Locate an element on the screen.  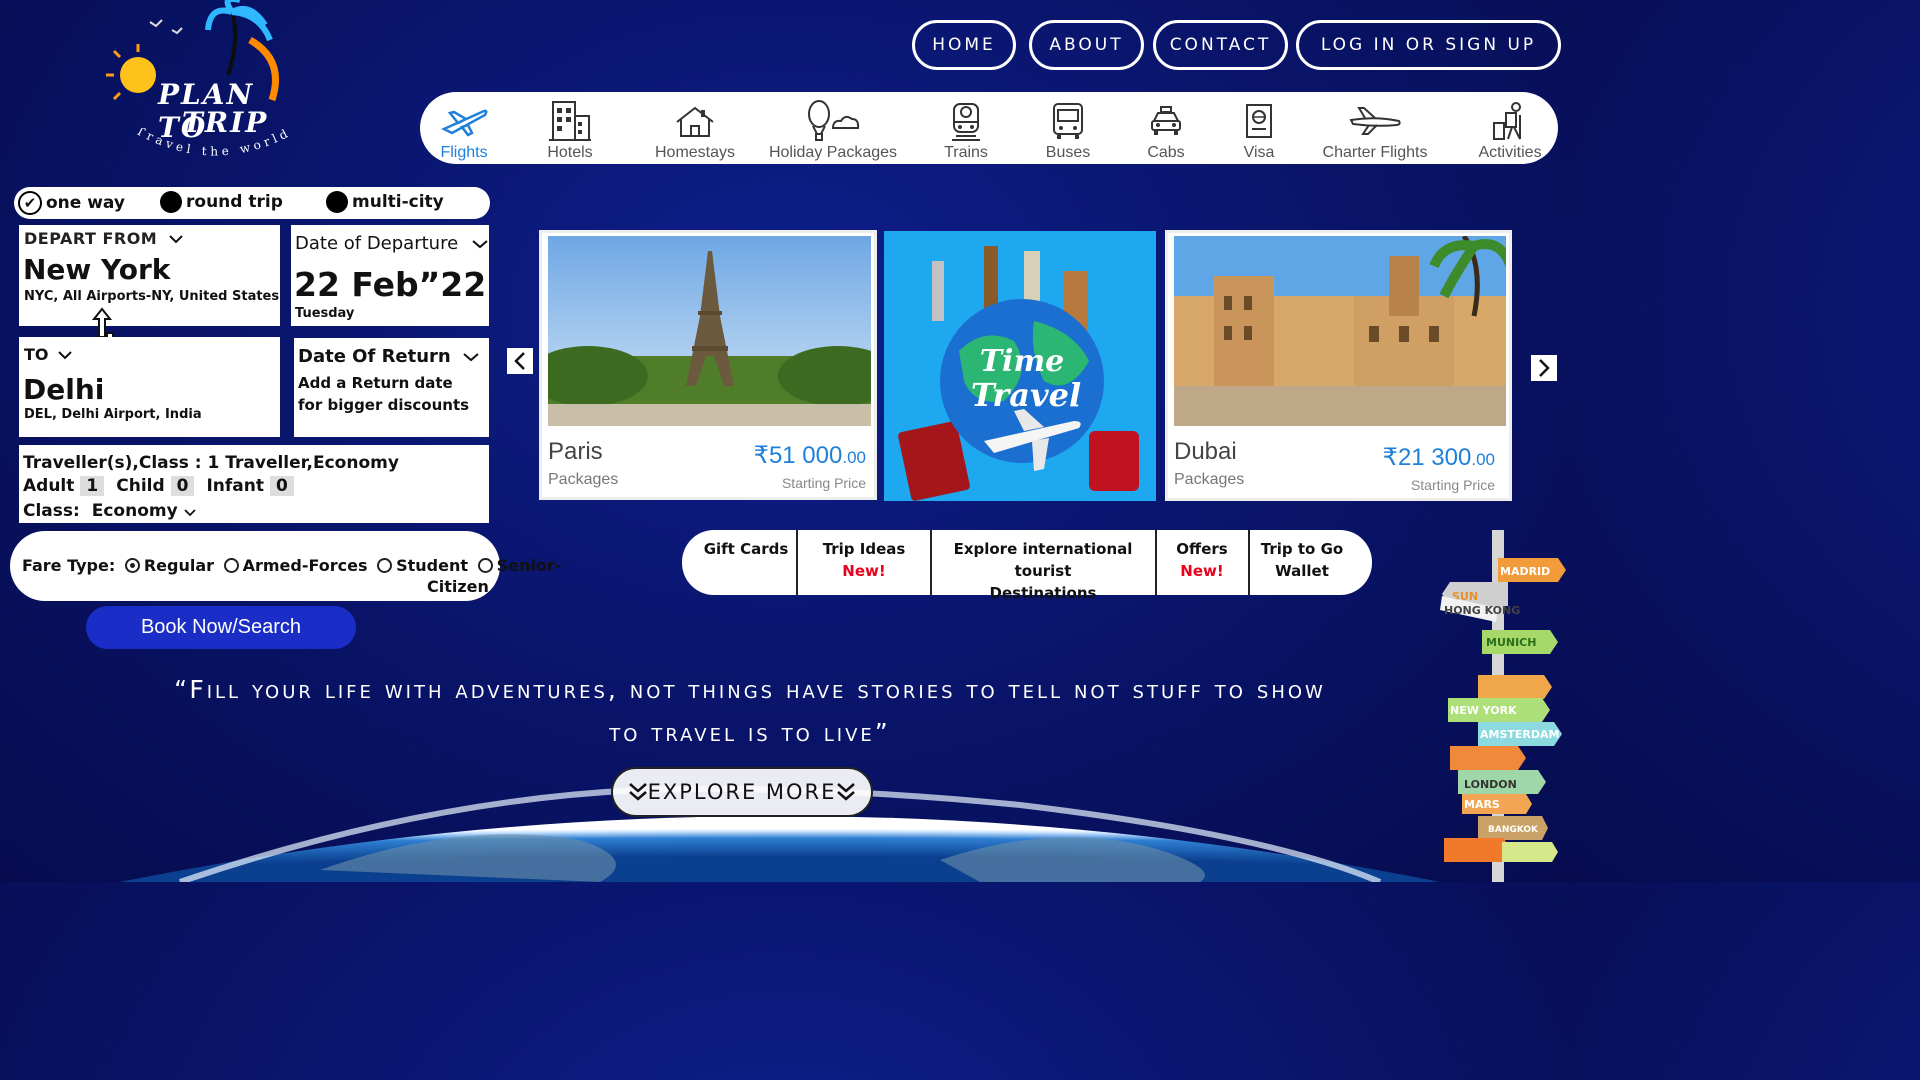
explore-more-button: EXPLORE MORE is located at coordinates (742, 792).